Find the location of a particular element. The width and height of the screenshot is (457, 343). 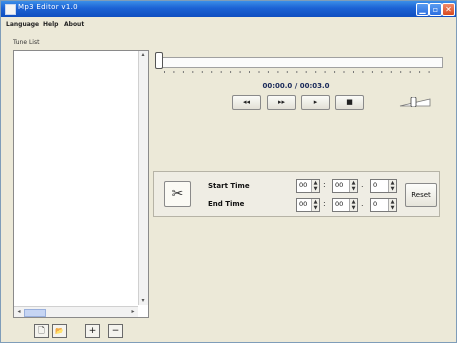

menu-language: Language is located at coordinates (22, 24).